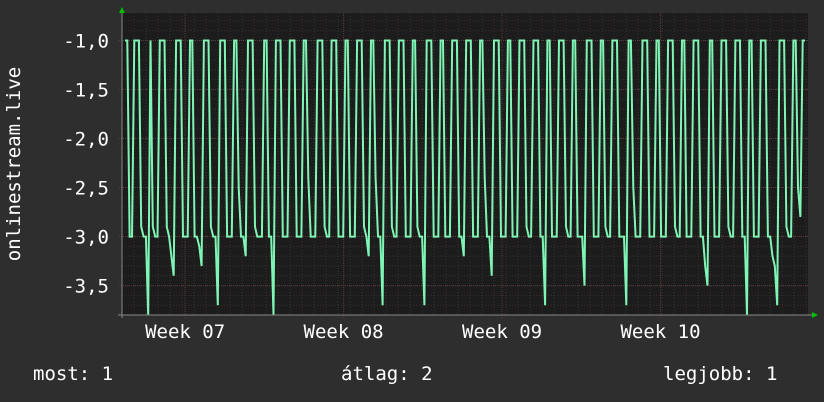 The height and width of the screenshot is (402, 824). I want to click on current-stat: most: 1, so click(73, 374).